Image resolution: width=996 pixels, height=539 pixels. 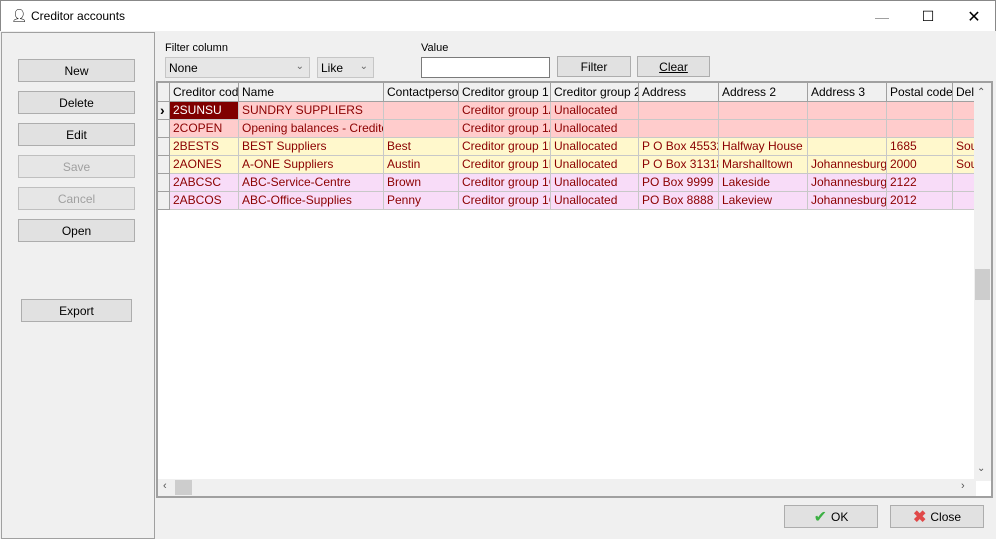 I want to click on table-cell: Lakeview, so click(x=763, y=201).